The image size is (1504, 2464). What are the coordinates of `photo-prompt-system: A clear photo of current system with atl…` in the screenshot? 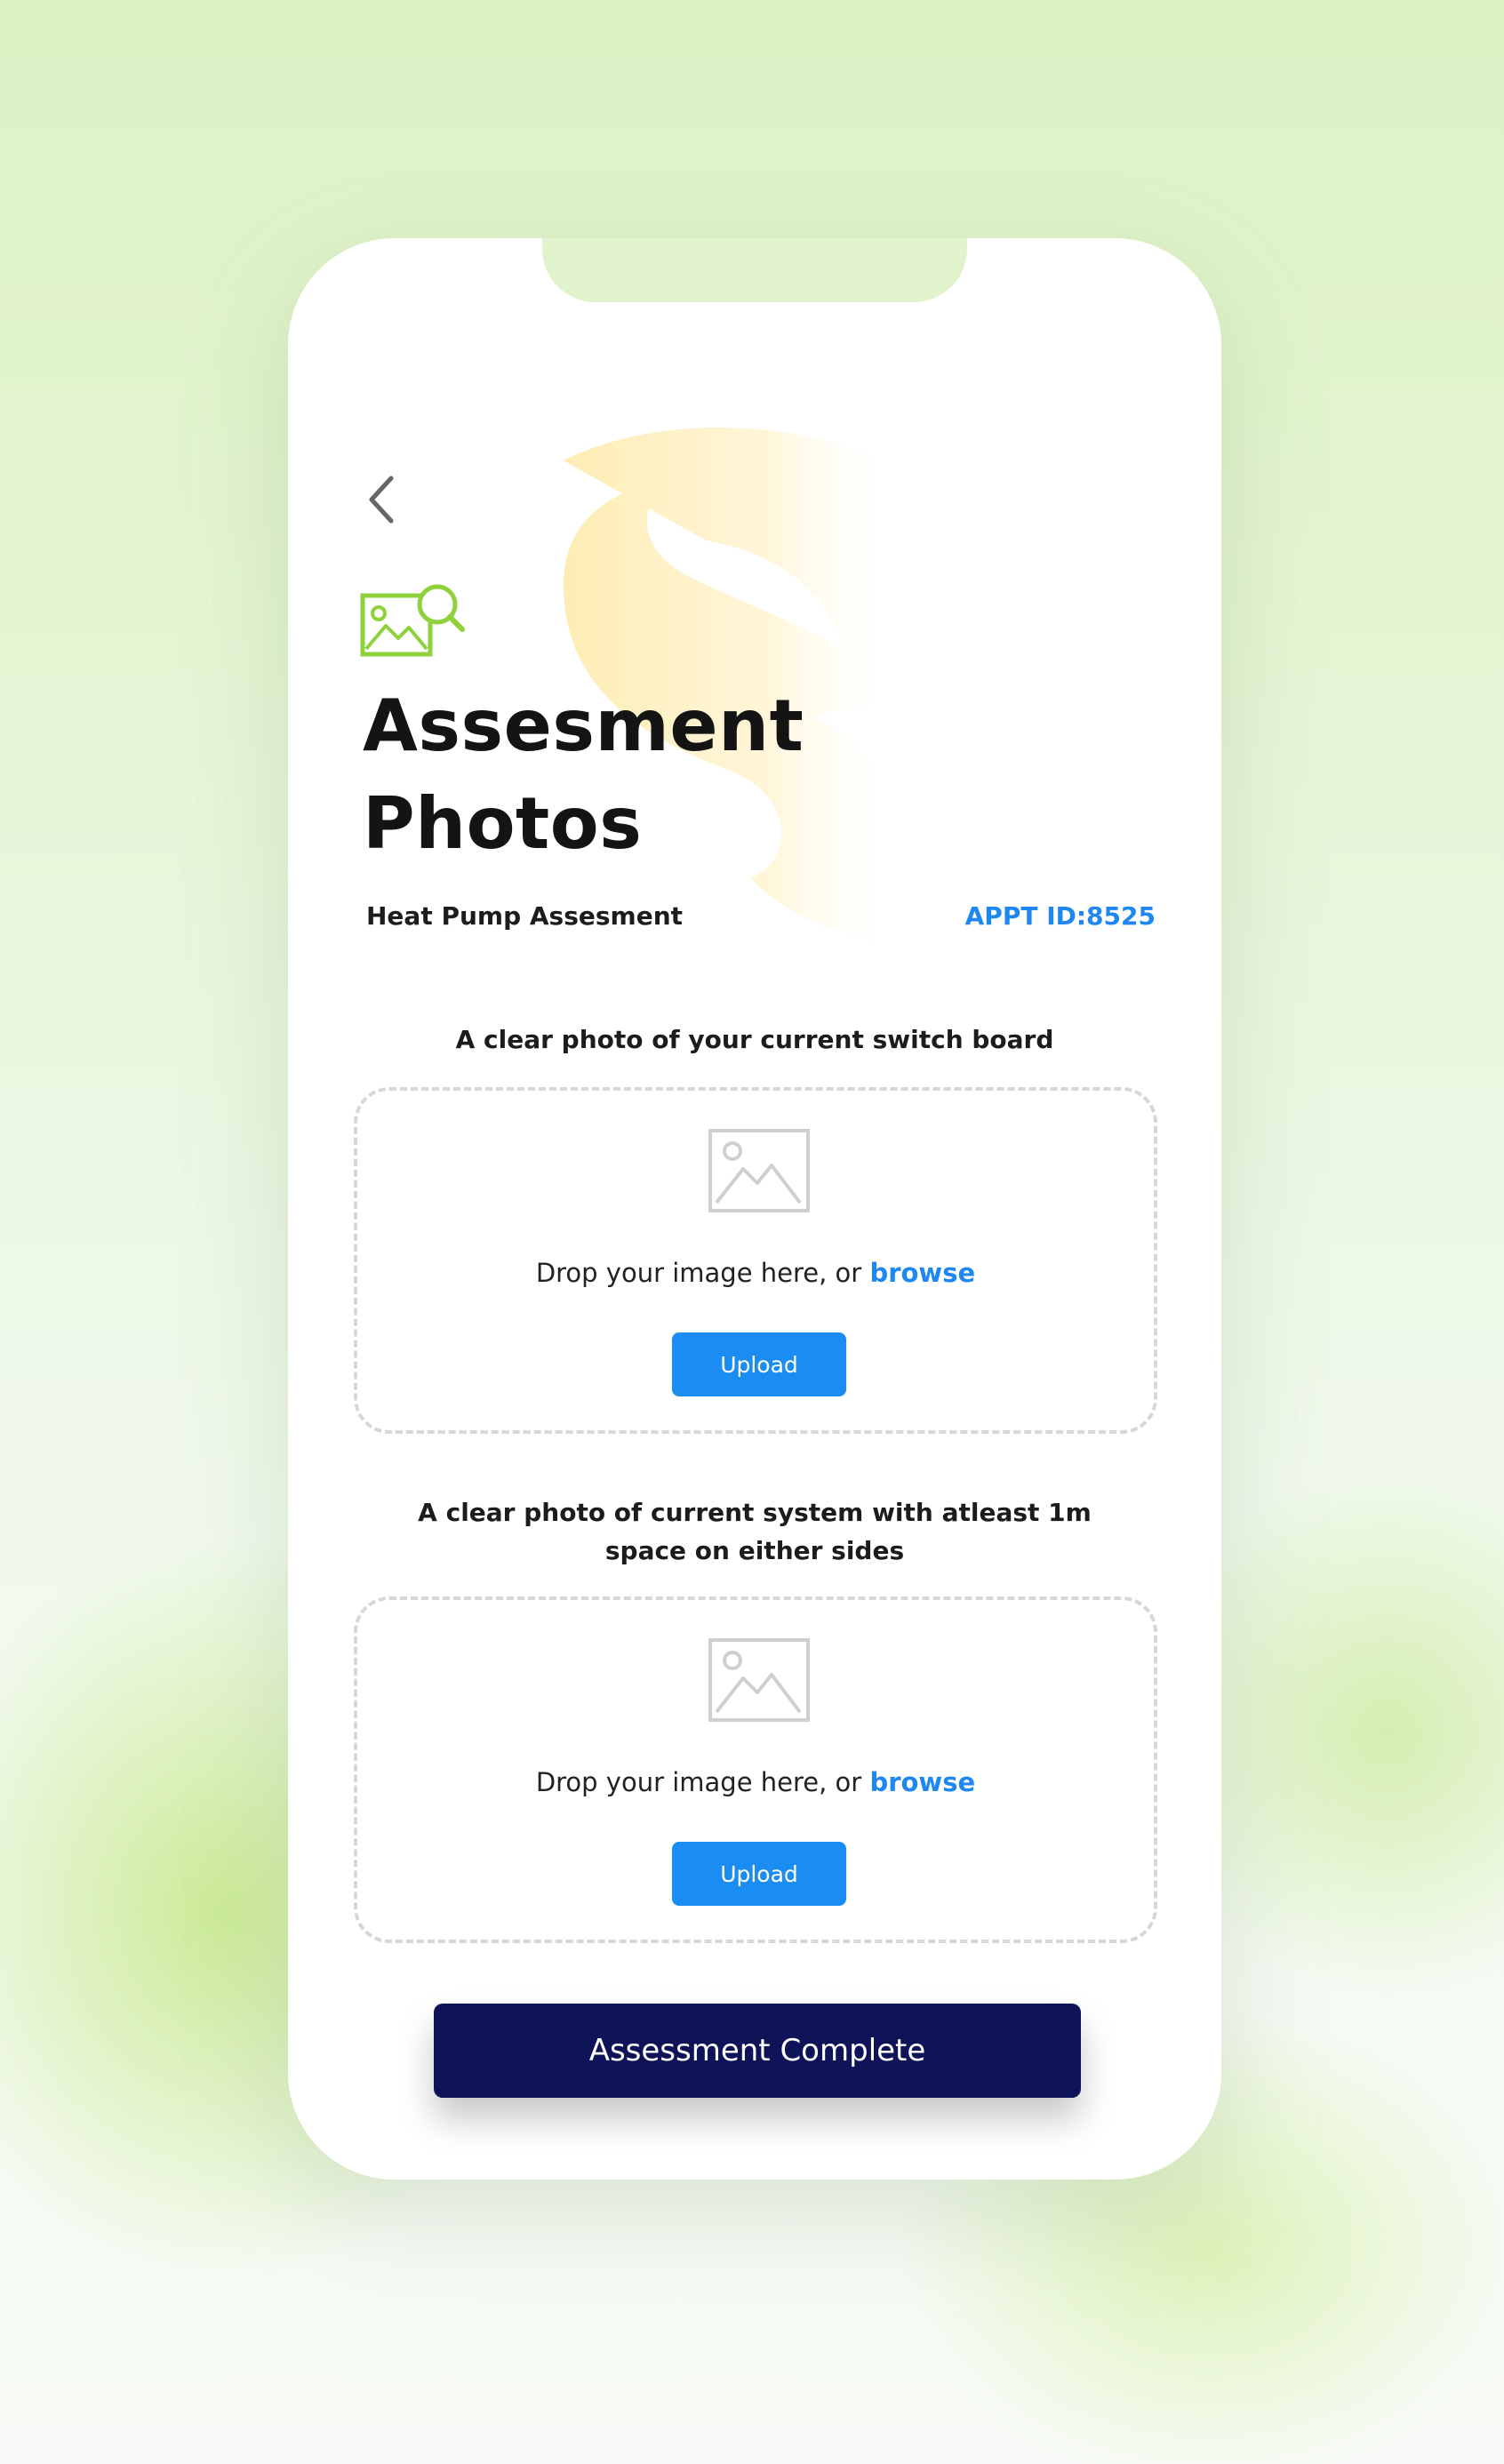 It's located at (755, 1531).